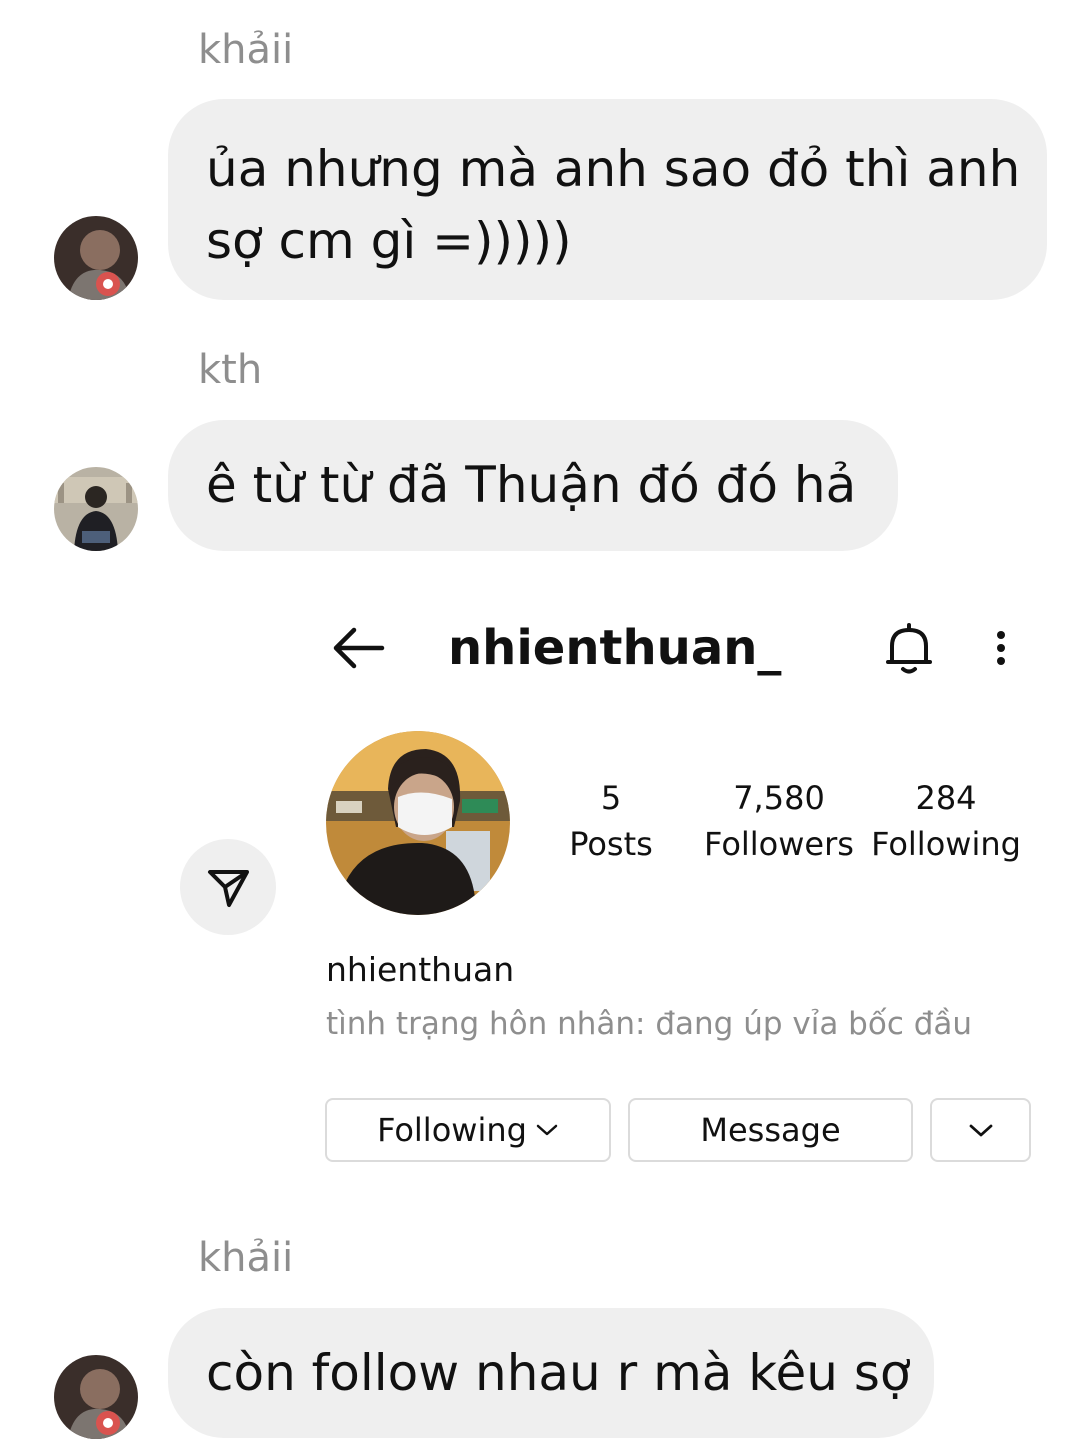  Describe the element at coordinates (611, 824) in the screenshot. I see `stat-posts: 5 Posts` at that location.